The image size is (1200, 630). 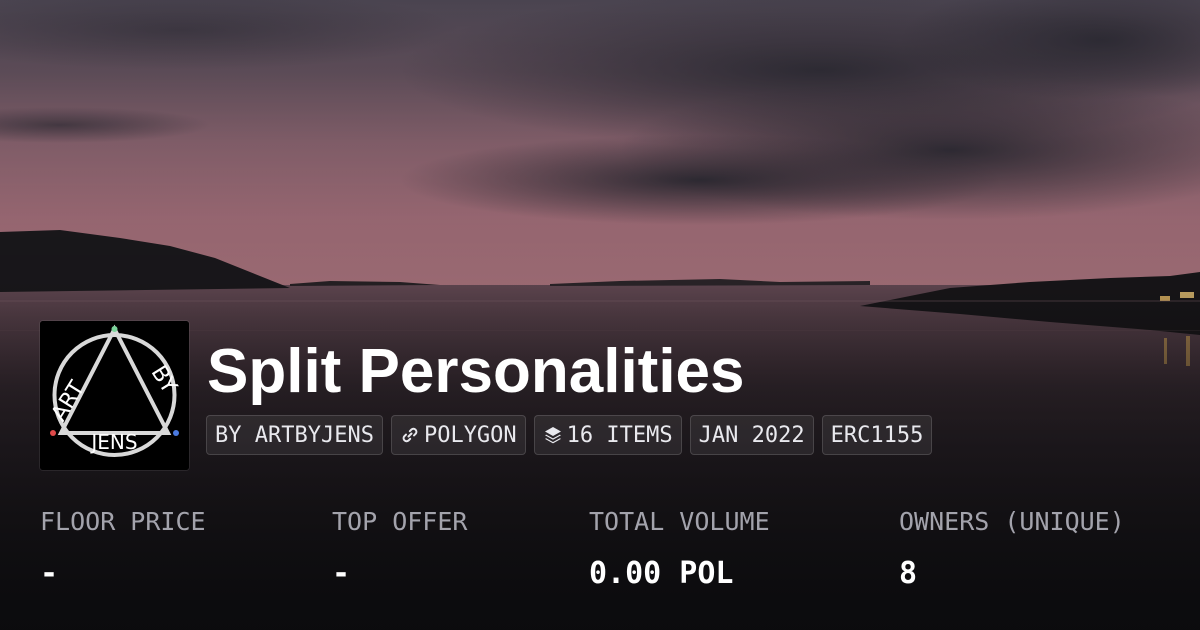 I want to click on stat-owners: OWNERS (UNIQUE) 8, so click(x=1012, y=549).